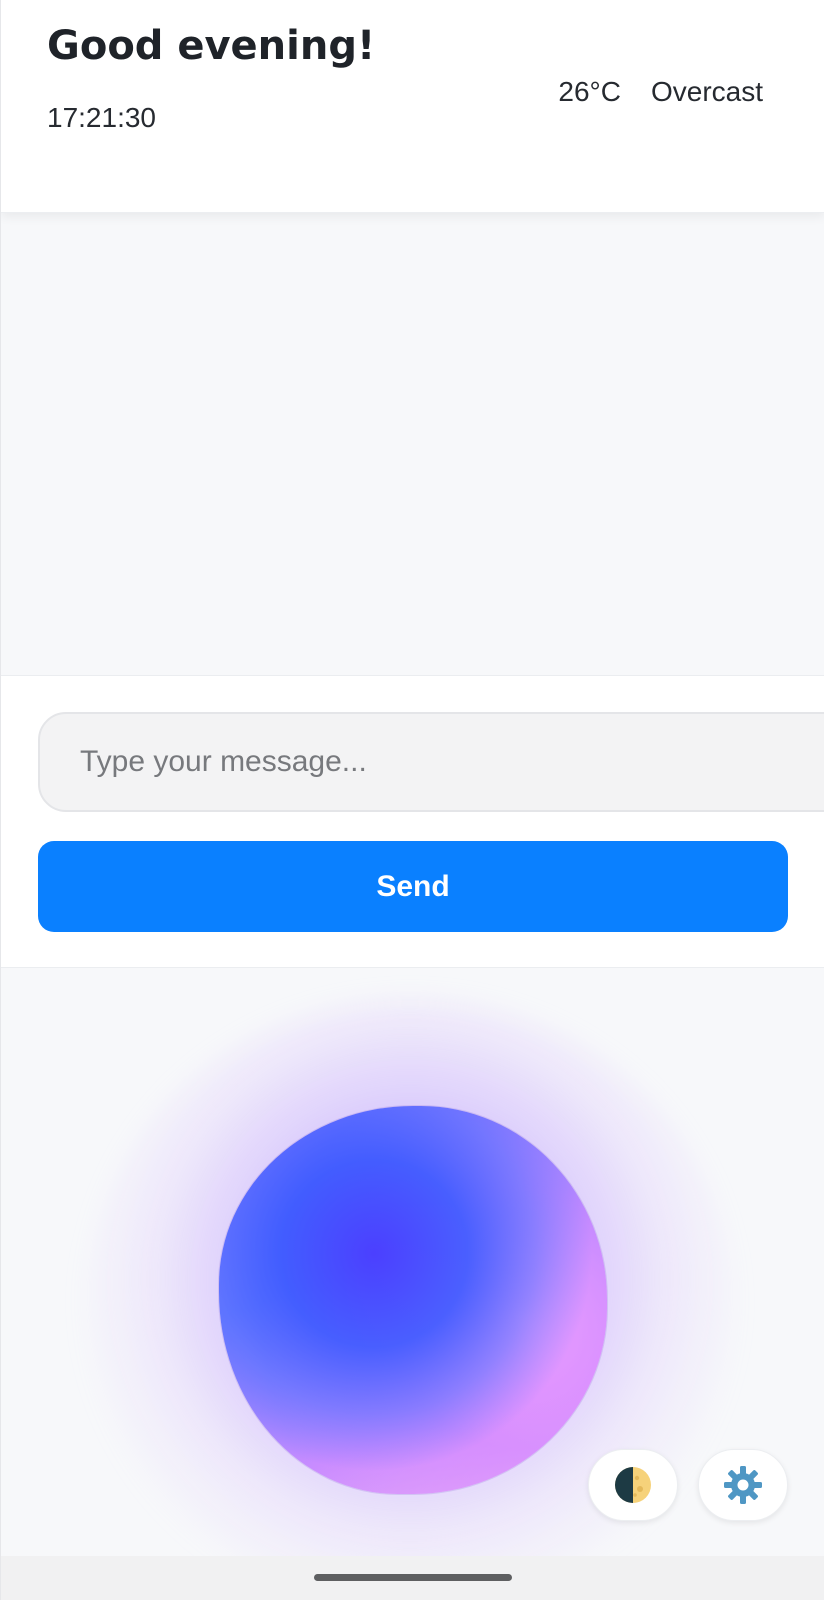 The image size is (824, 1600). I want to click on voice-orb, so click(413, 1300).